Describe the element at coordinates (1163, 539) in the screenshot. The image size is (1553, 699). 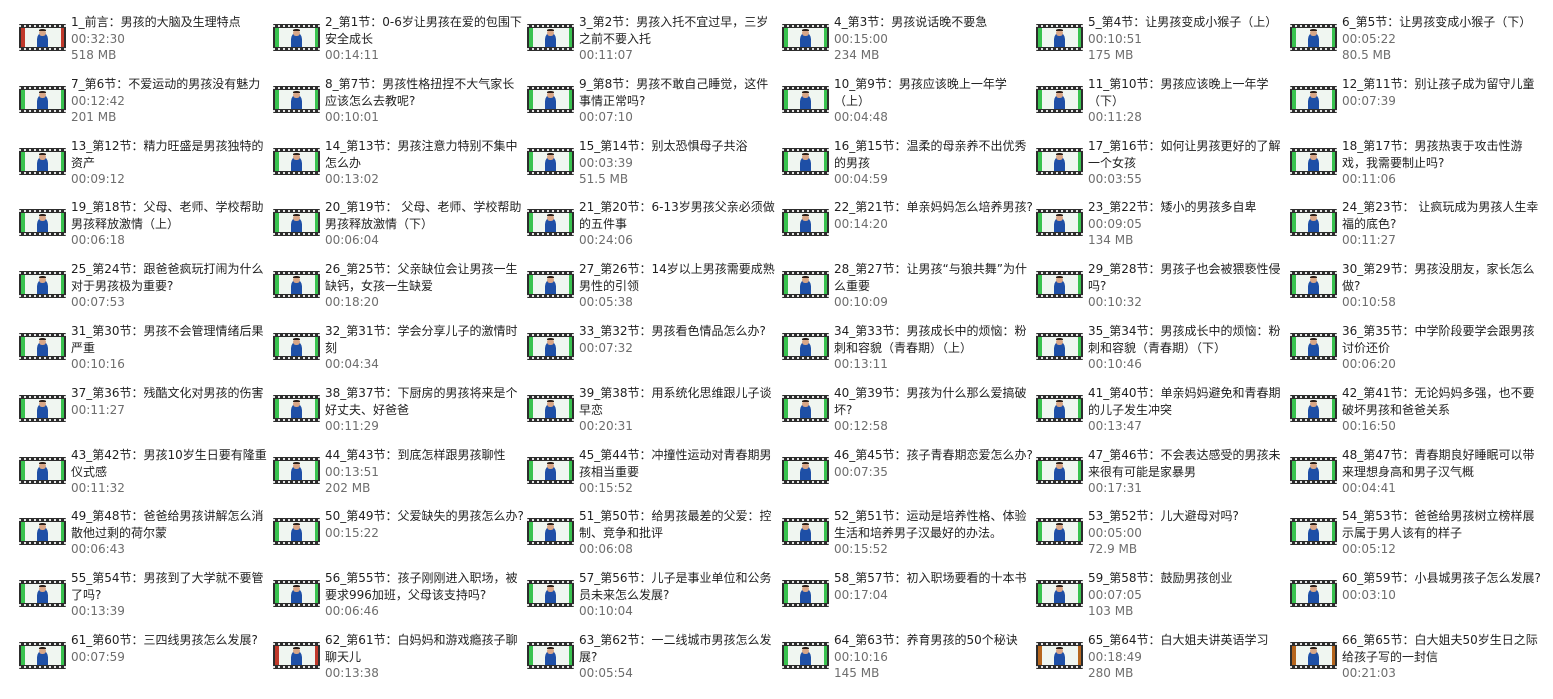
I see `video-file-item: 53_第52节：儿大避母对吗? 00:05:00 72.9 MB` at that location.